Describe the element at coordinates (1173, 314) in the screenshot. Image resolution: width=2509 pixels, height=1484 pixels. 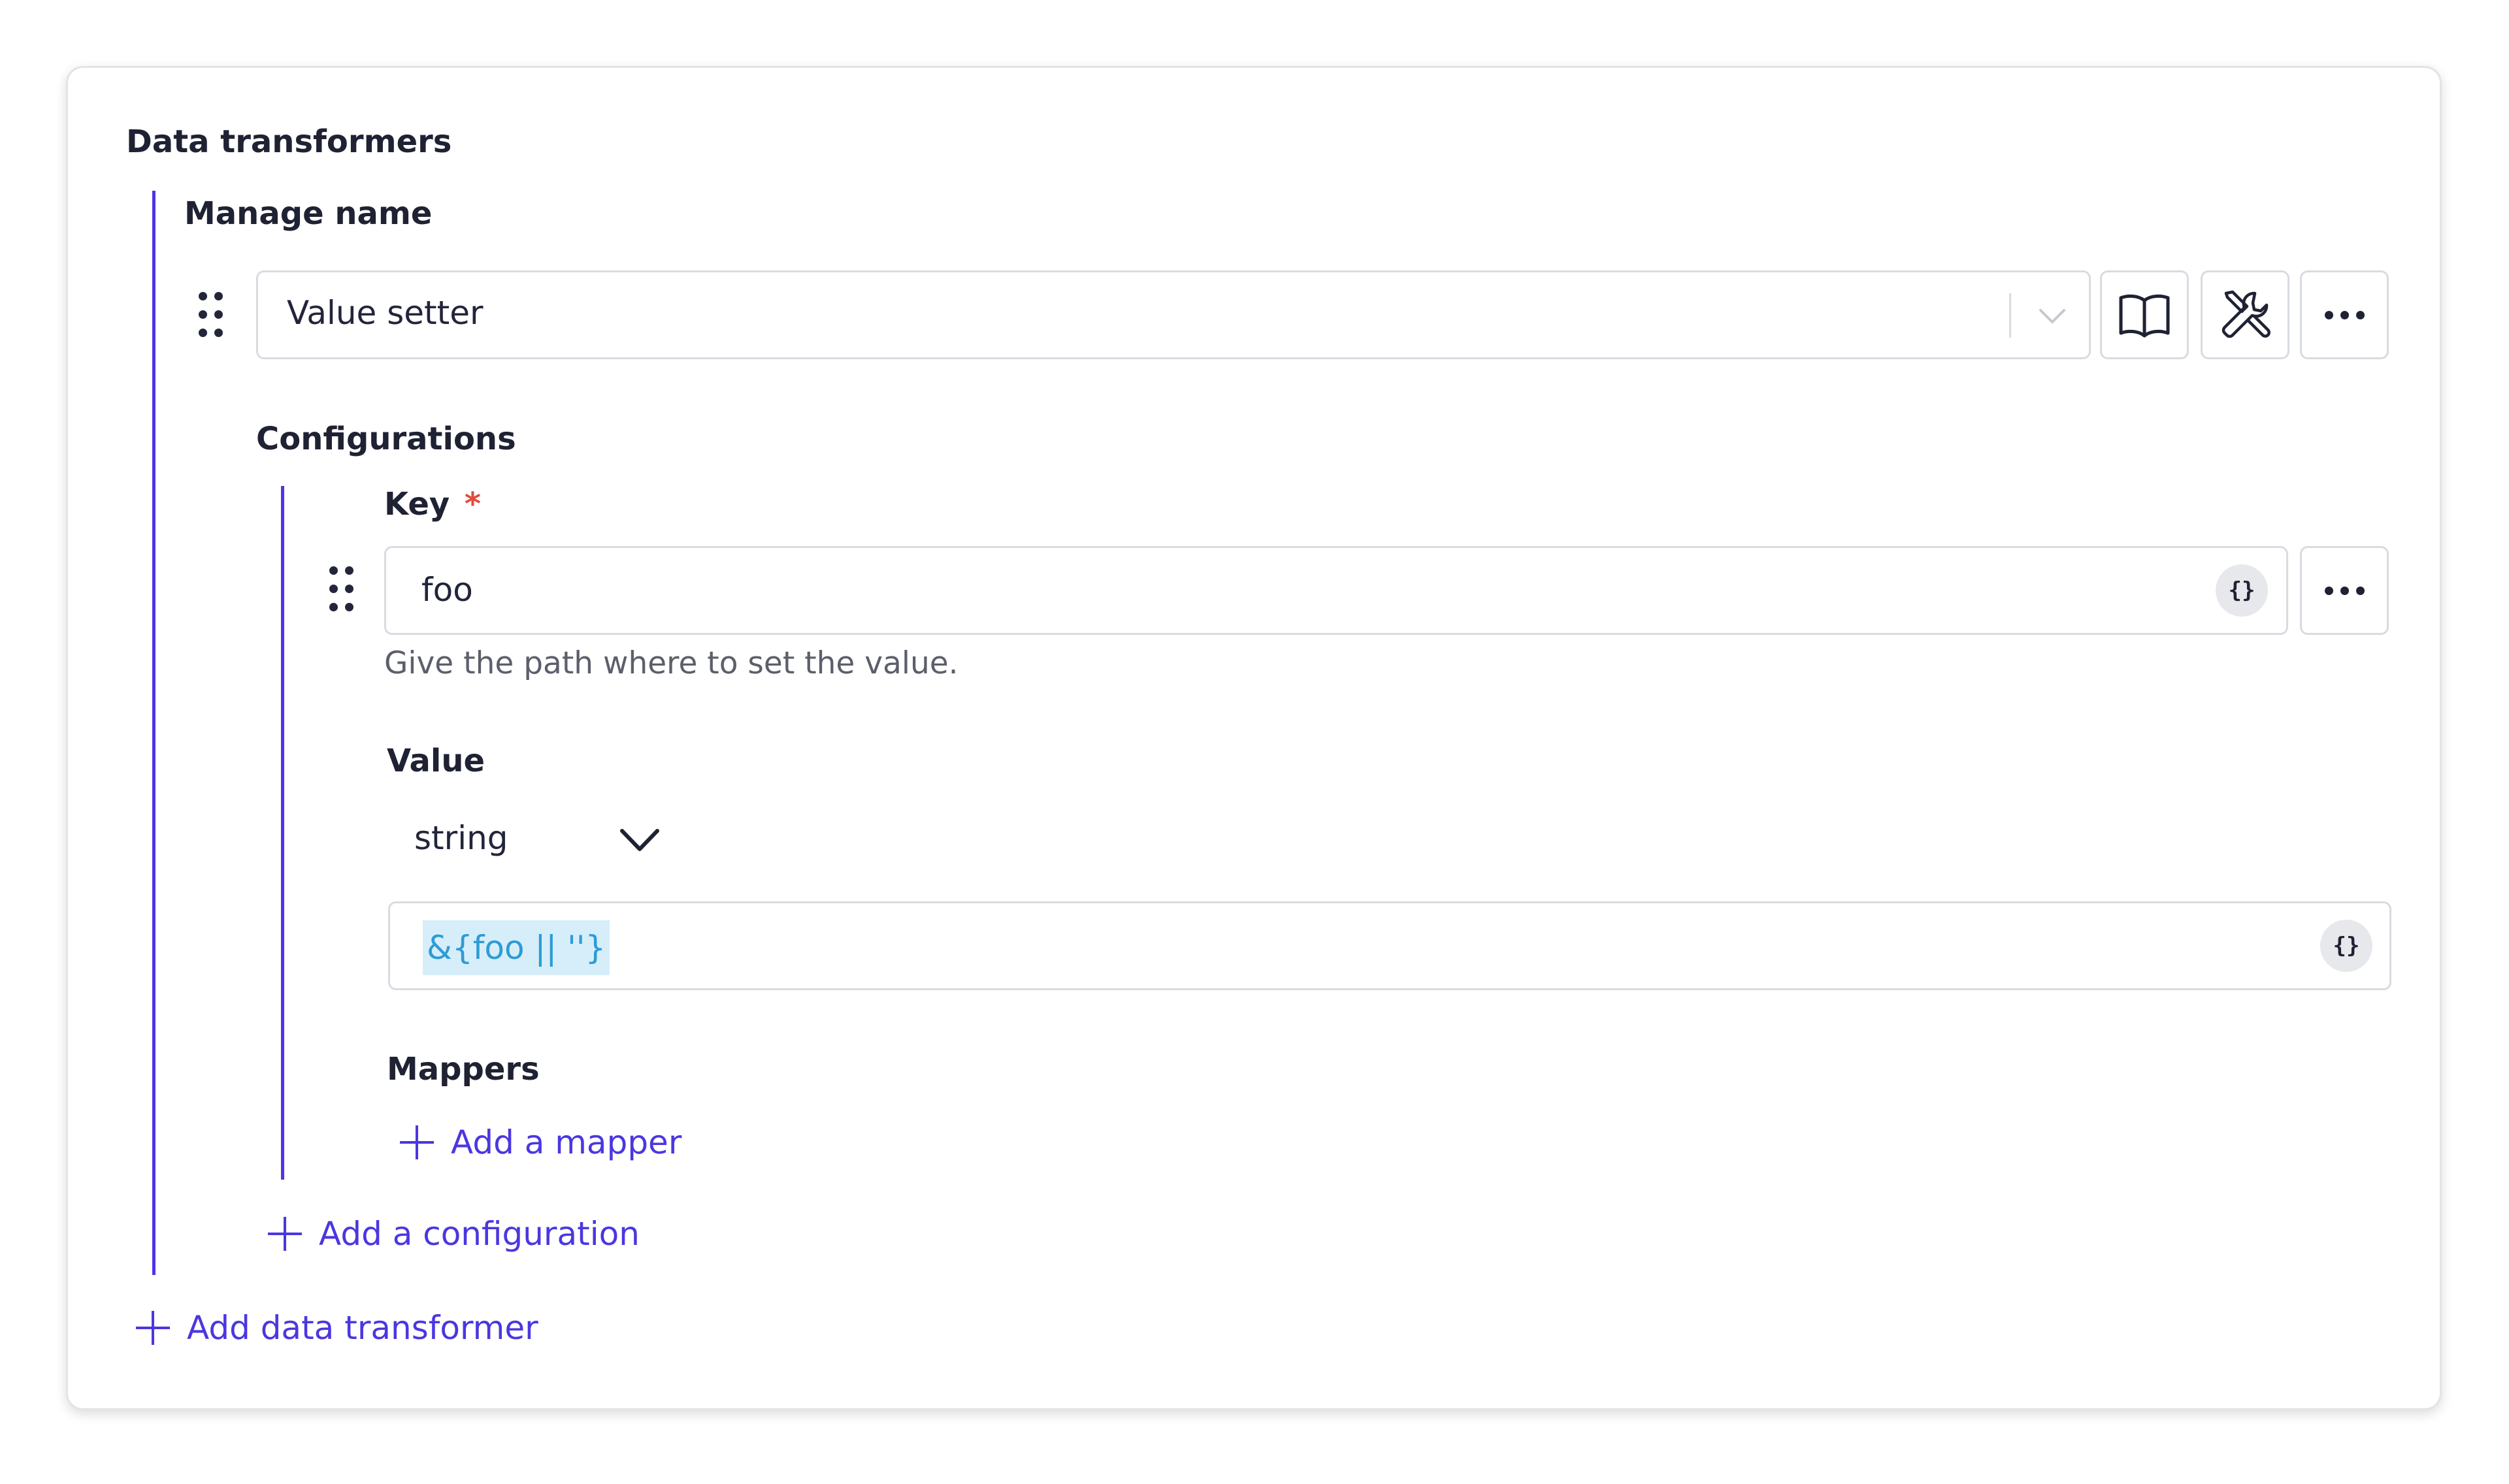
I see `transformer-type-select: Value setter` at that location.